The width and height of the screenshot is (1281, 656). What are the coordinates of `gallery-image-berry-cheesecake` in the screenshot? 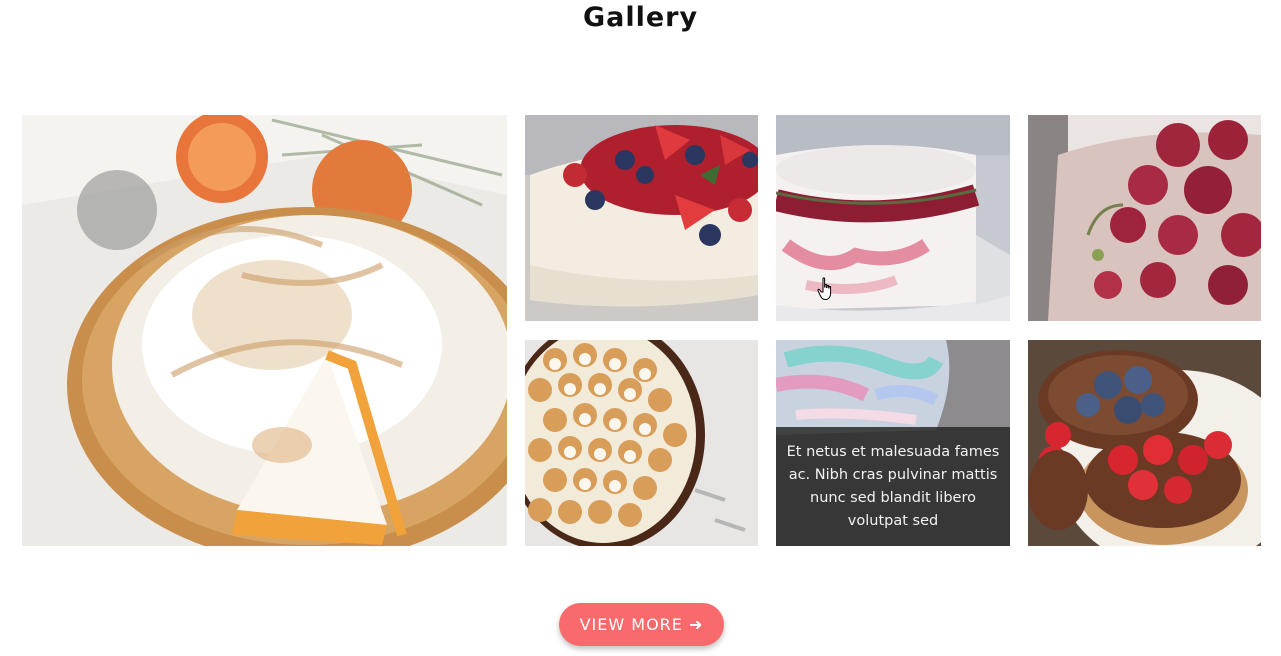 It's located at (641, 218).